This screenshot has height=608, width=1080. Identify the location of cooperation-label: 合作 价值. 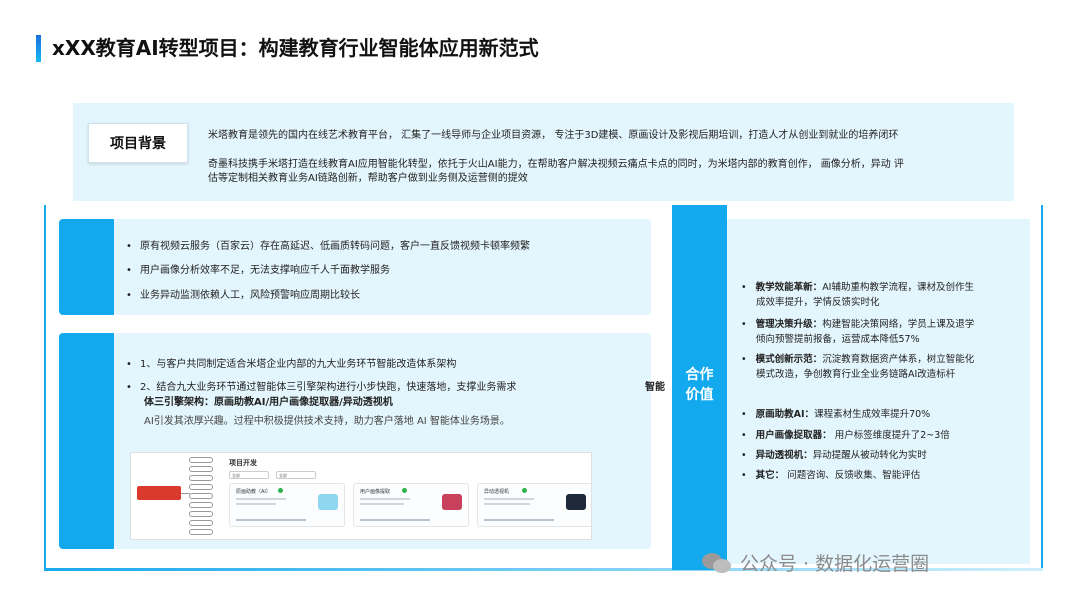
(699, 385).